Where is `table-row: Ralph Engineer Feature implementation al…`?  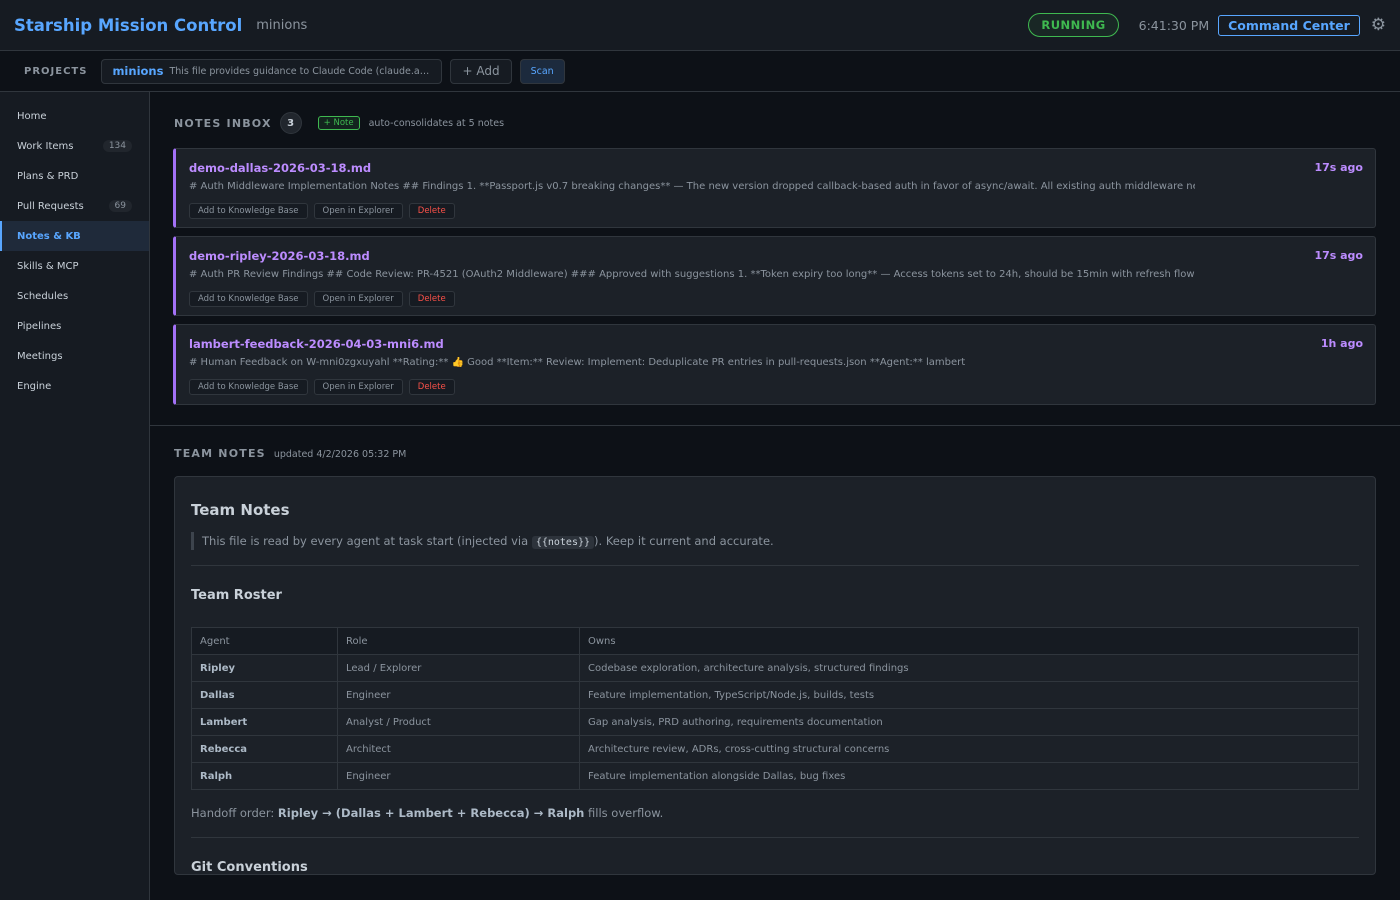 table-row: Ralph Engineer Feature implementation al… is located at coordinates (775, 776).